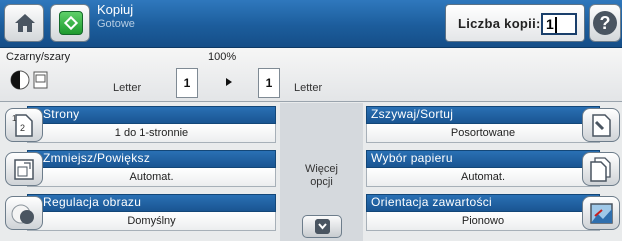  I want to click on more-options-line1: Więcej, so click(321, 169).